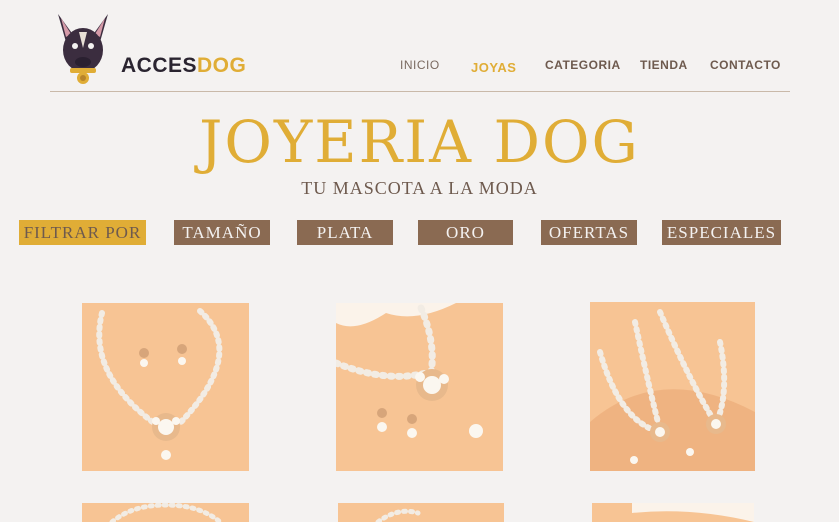 The image size is (839, 522). Describe the element at coordinates (589, 232) in the screenshot. I see `filter-ofertas-button: OFERTAS` at that location.